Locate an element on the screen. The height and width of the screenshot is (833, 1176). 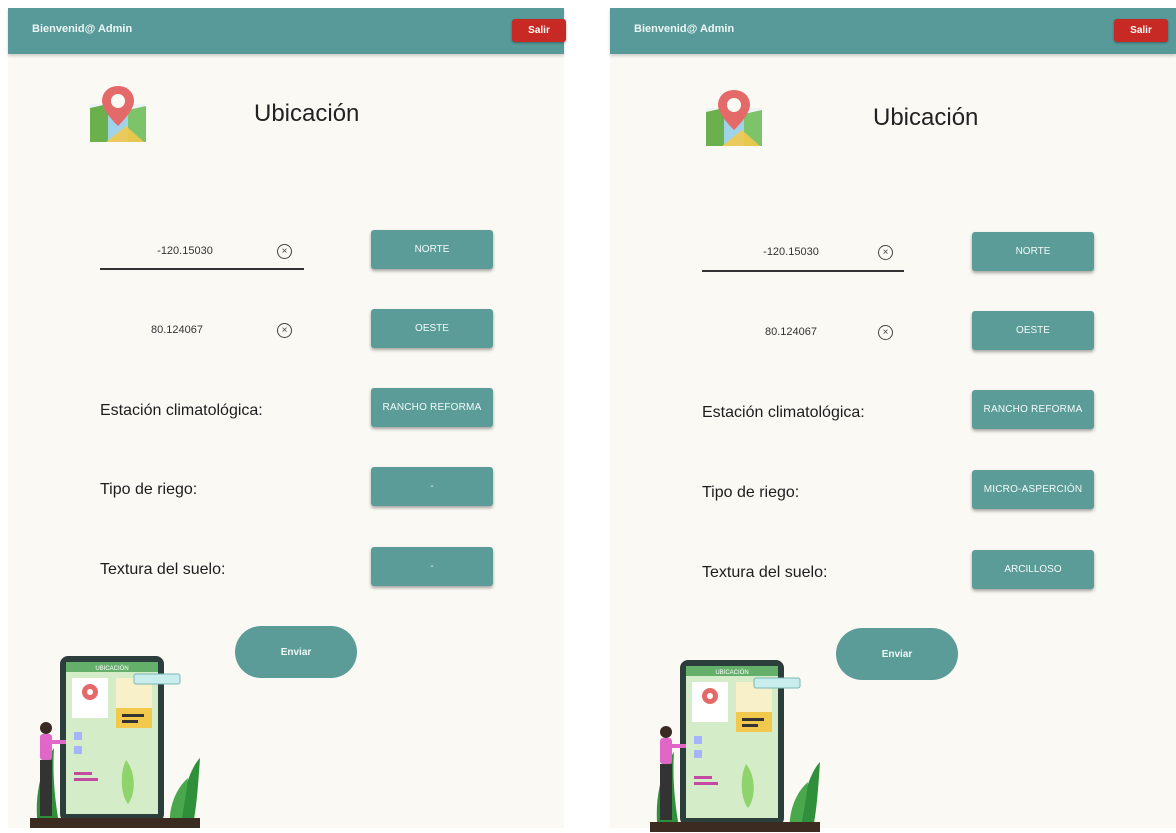
soil-select: ARCILLOSO is located at coordinates (1033, 569).